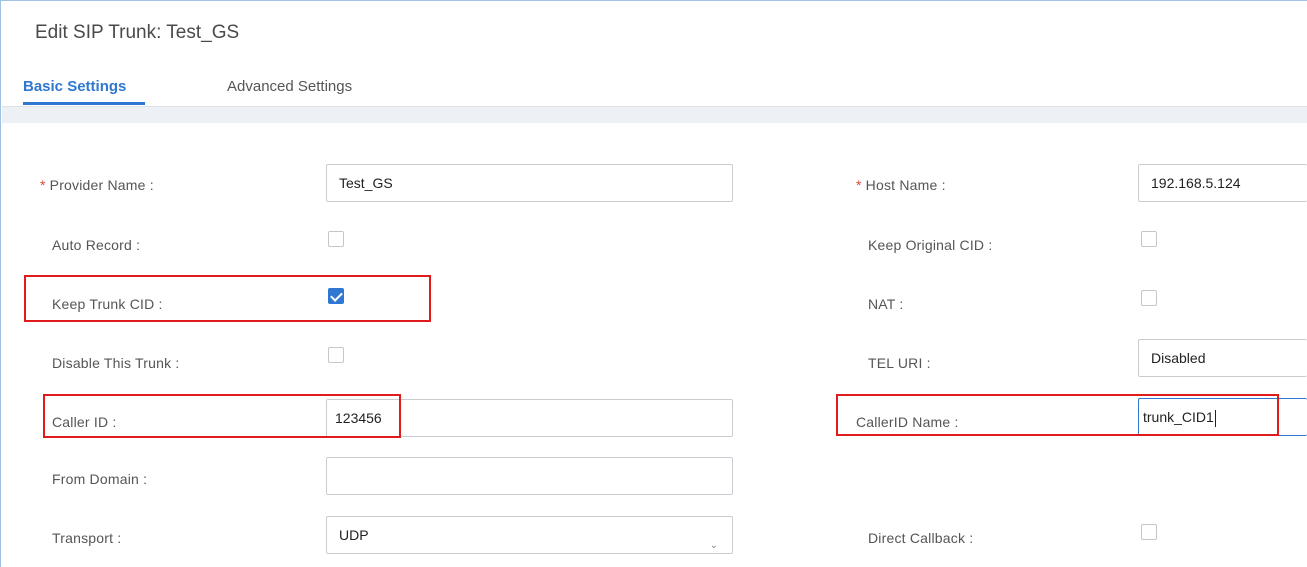 The image size is (1307, 567). What do you see at coordinates (336, 239) in the screenshot?
I see `auto-record-checkbox` at bounding box center [336, 239].